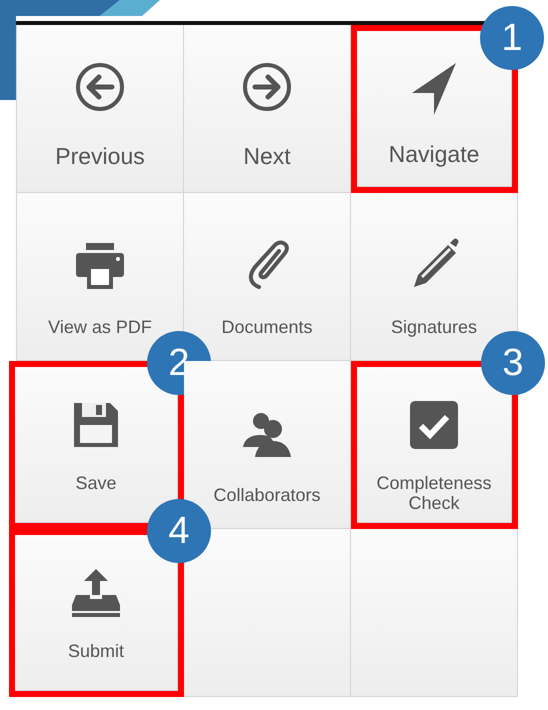 The height and width of the screenshot is (710, 548). What do you see at coordinates (513, 363) in the screenshot?
I see `step-number: 3` at bounding box center [513, 363].